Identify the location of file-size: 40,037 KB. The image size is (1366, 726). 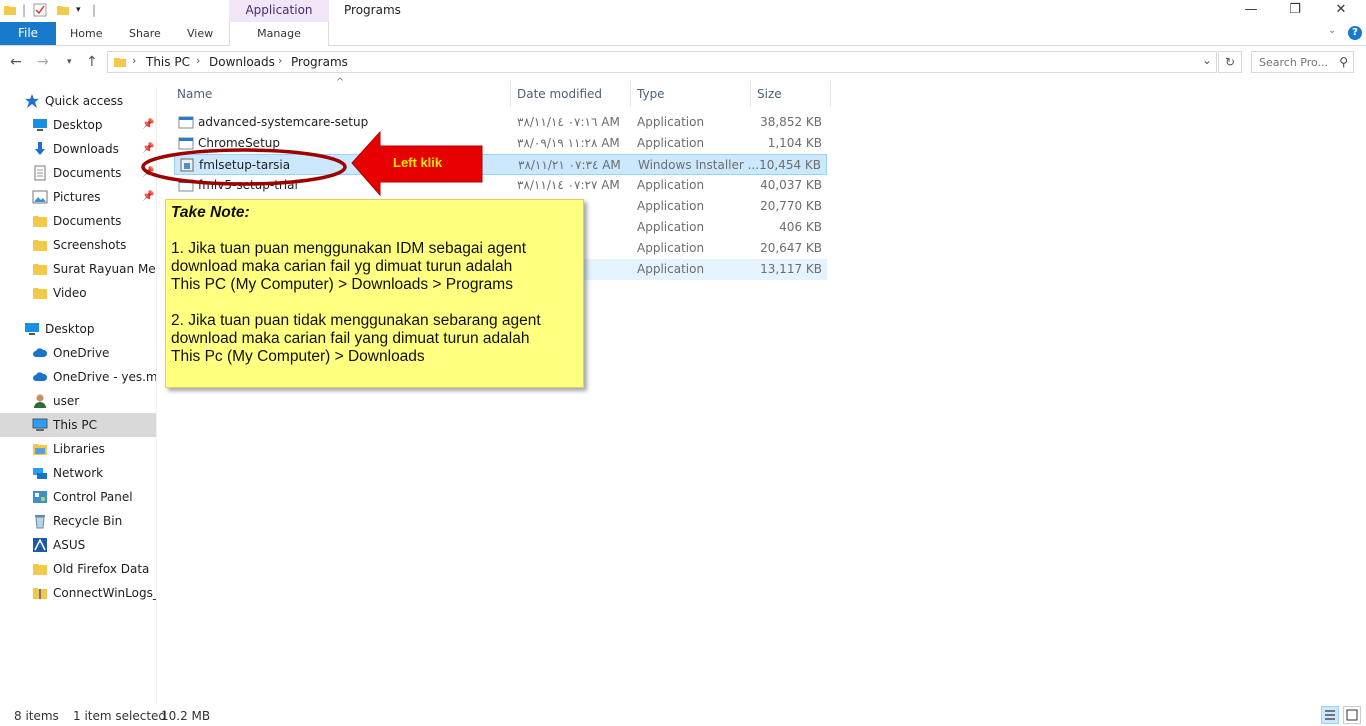
(791, 185).